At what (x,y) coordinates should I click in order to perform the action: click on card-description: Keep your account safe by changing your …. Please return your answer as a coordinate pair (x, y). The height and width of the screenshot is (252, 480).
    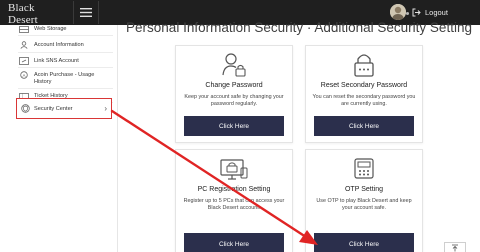
    Looking at the image, I should click on (234, 100).